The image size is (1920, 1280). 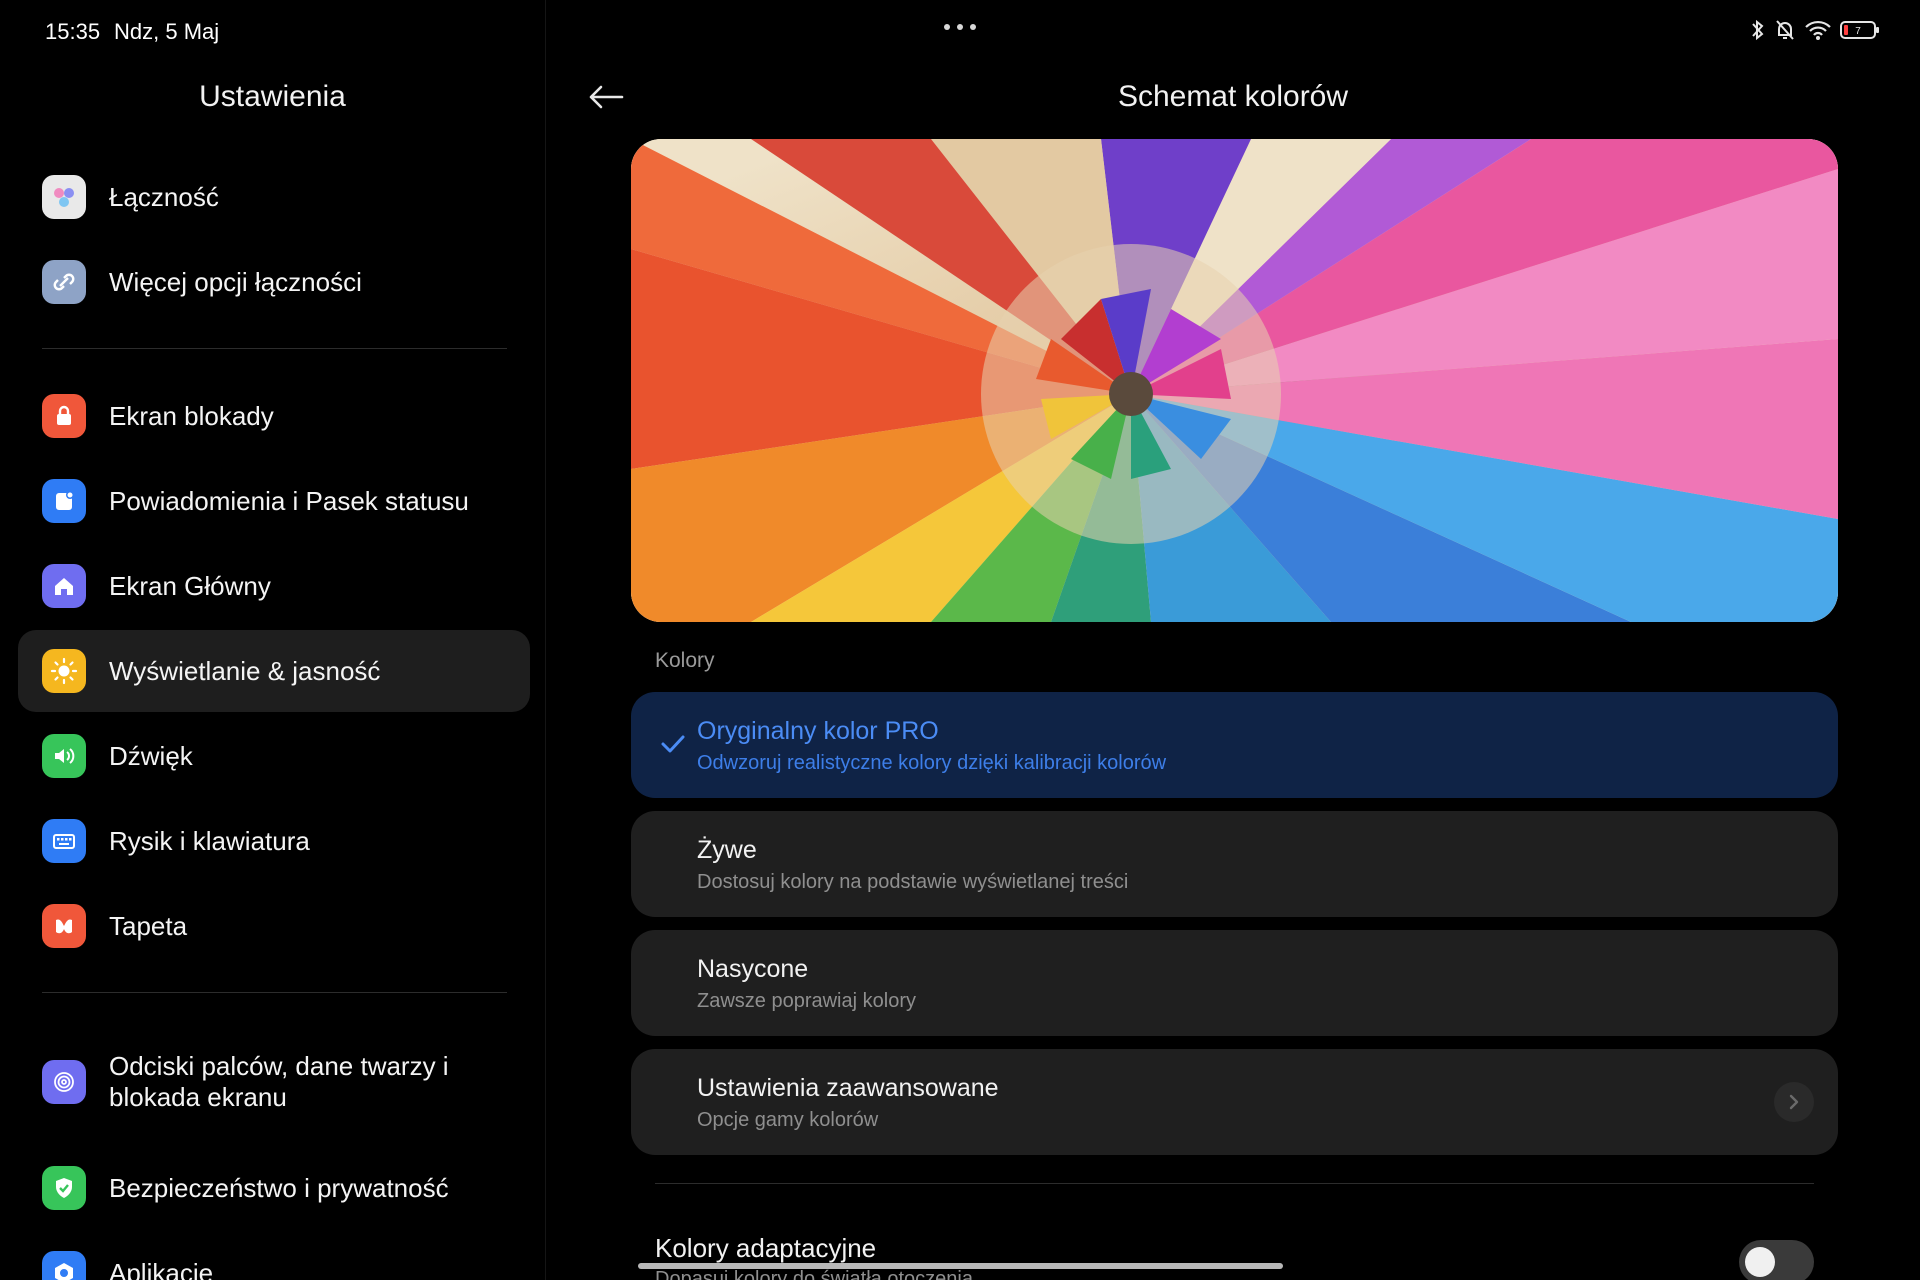 I want to click on speaker-icon, so click(x=64, y=756).